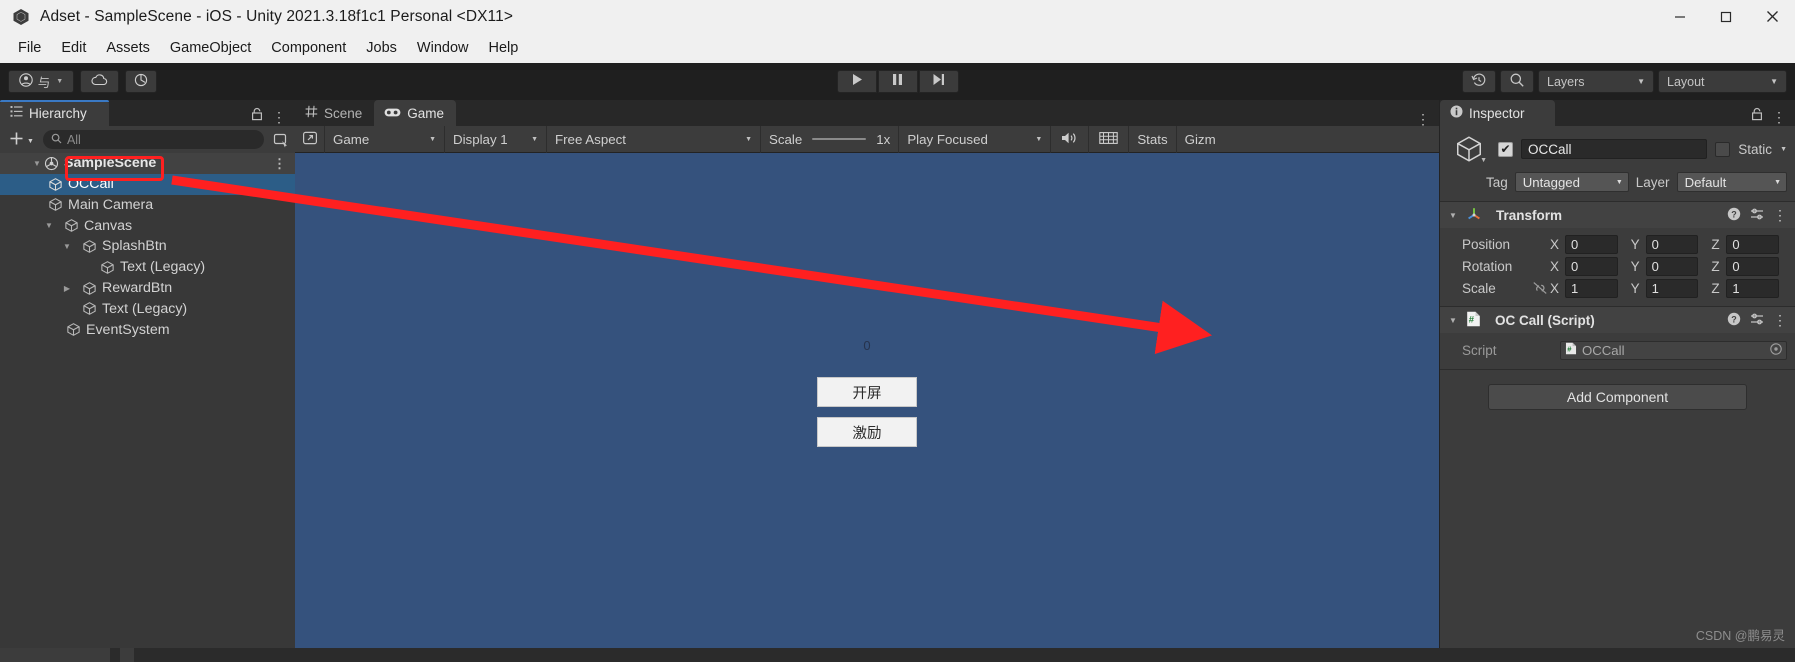 The image size is (1795, 662). I want to click on game-button-reward: 激励, so click(867, 432).